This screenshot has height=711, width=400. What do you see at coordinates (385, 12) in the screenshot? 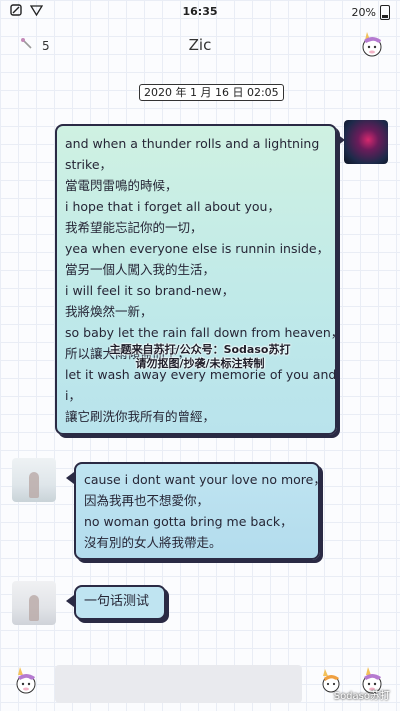
I see `battery-icon` at bounding box center [385, 12].